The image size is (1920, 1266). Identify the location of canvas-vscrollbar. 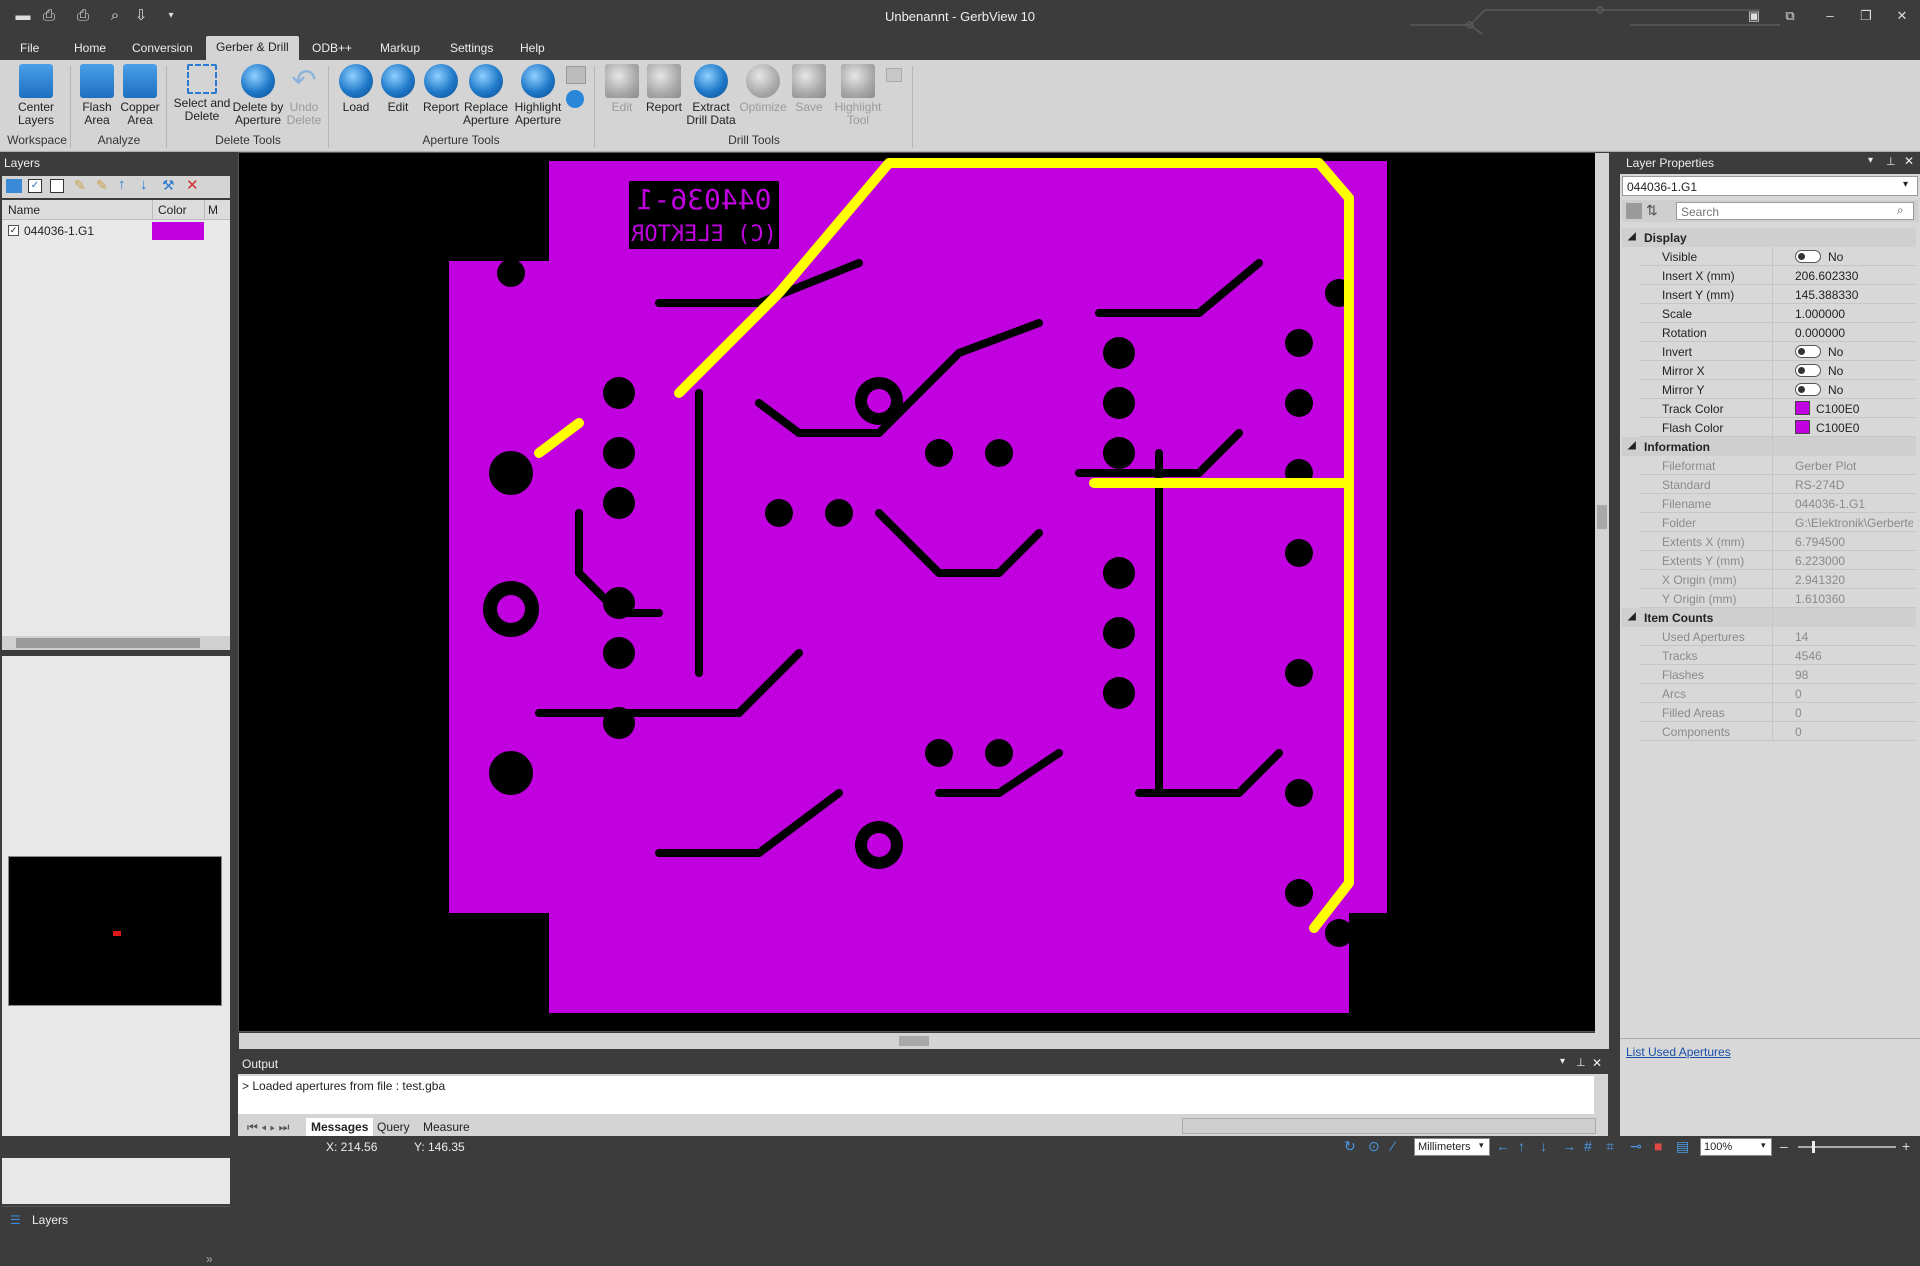
(1602, 593).